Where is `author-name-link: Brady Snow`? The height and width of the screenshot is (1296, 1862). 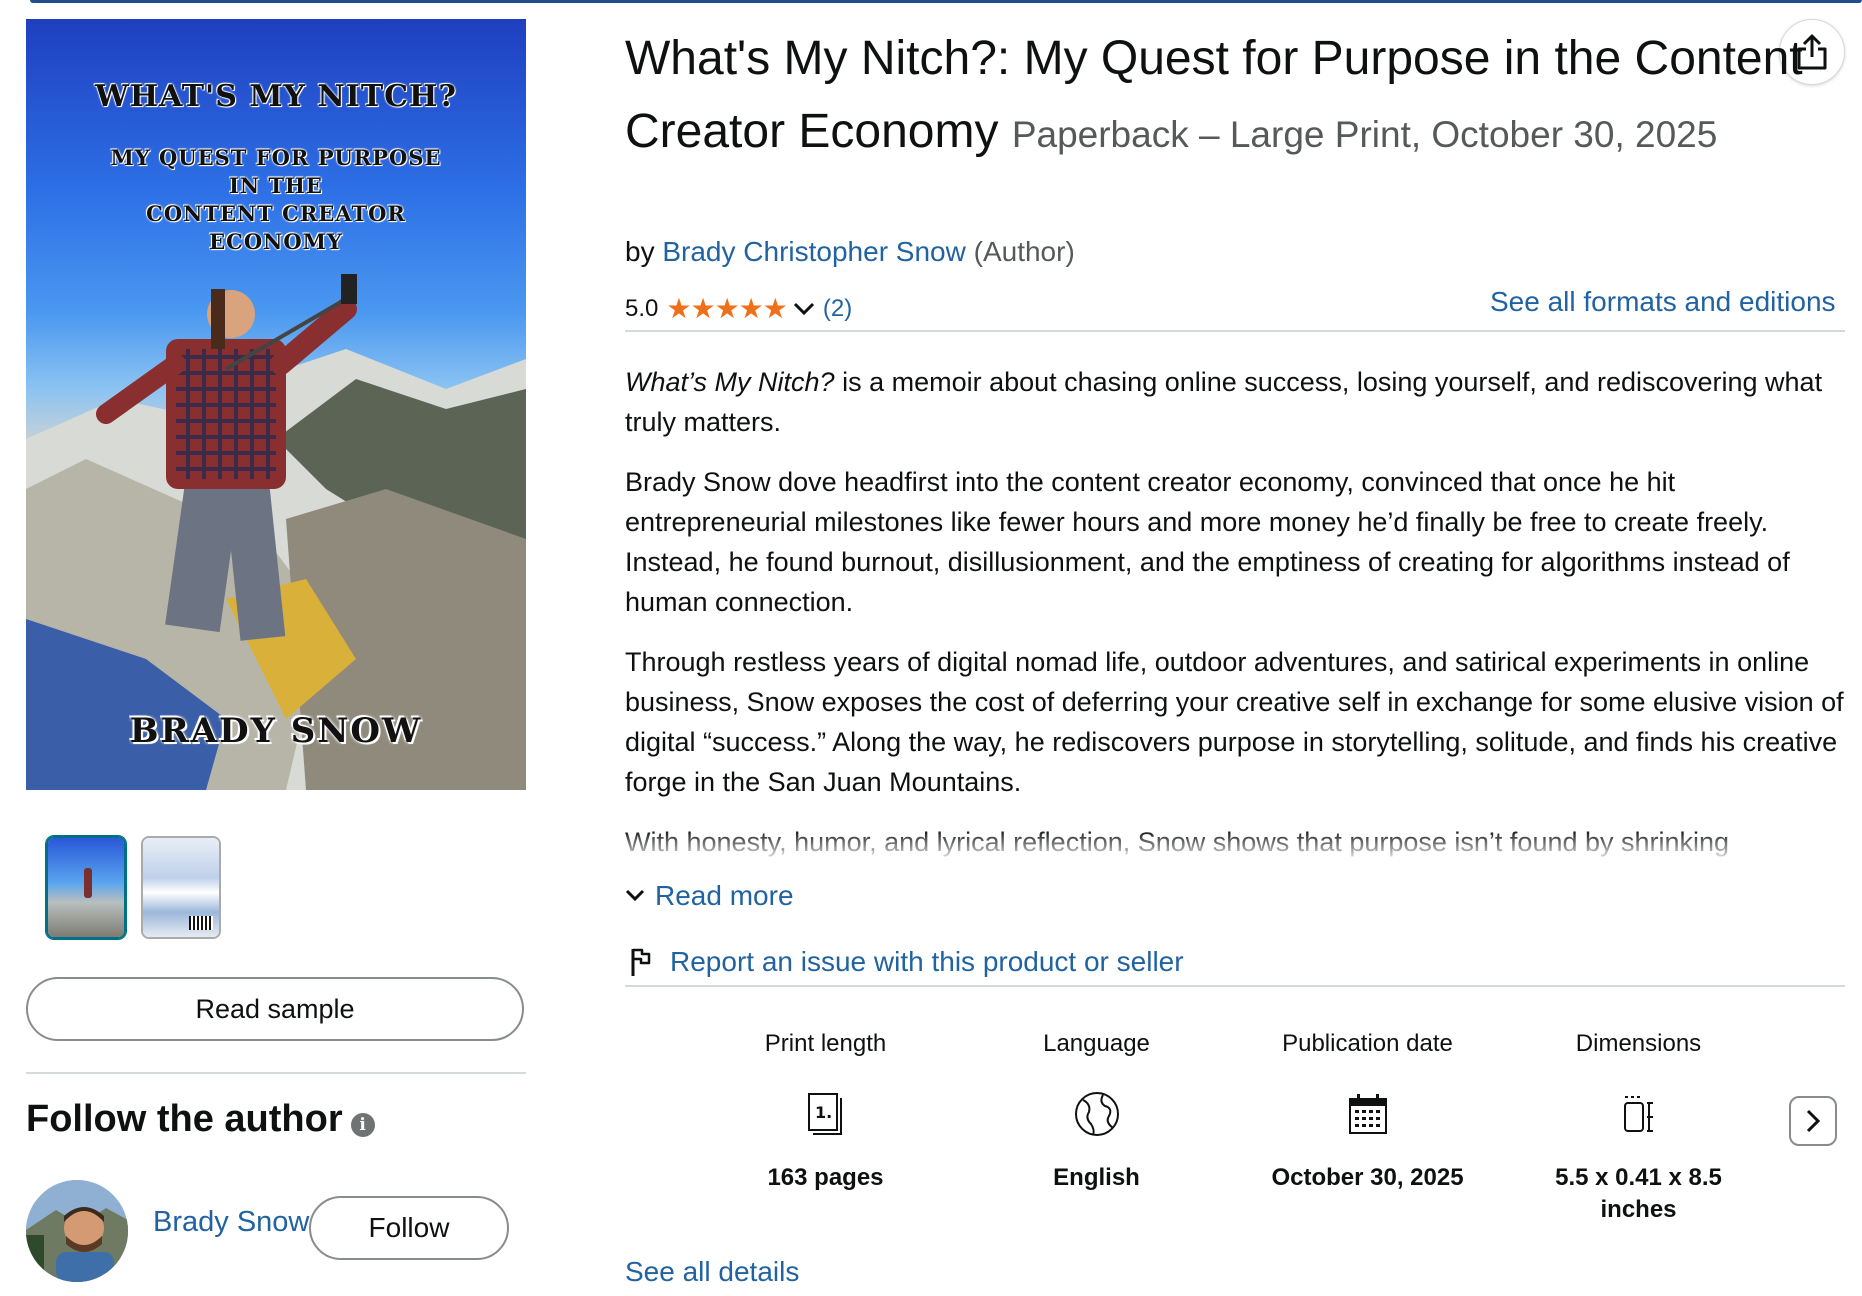 author-name-link: Brady Snow is located at coordinates (231, 1222).